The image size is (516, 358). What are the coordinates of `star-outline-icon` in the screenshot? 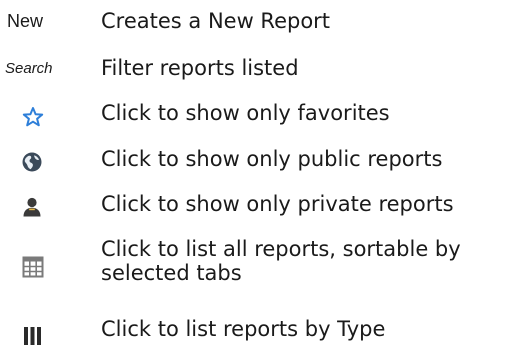 It's located at (33, 117).